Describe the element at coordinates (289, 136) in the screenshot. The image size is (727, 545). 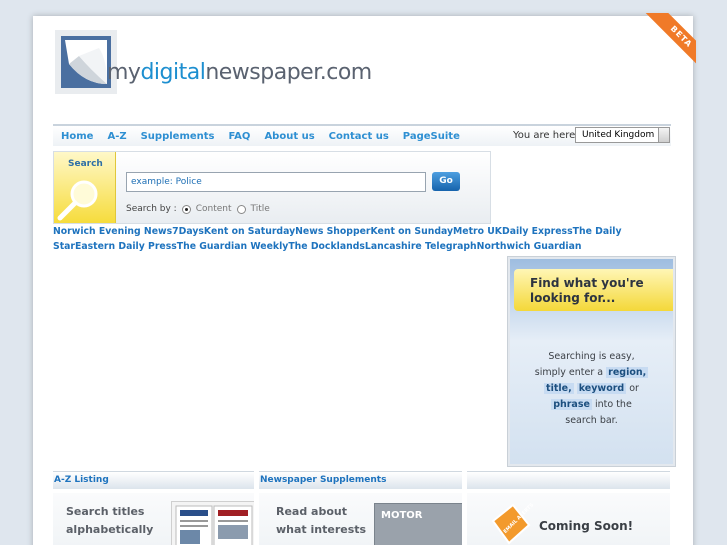
I see `nav-about-us: About us` at that location.